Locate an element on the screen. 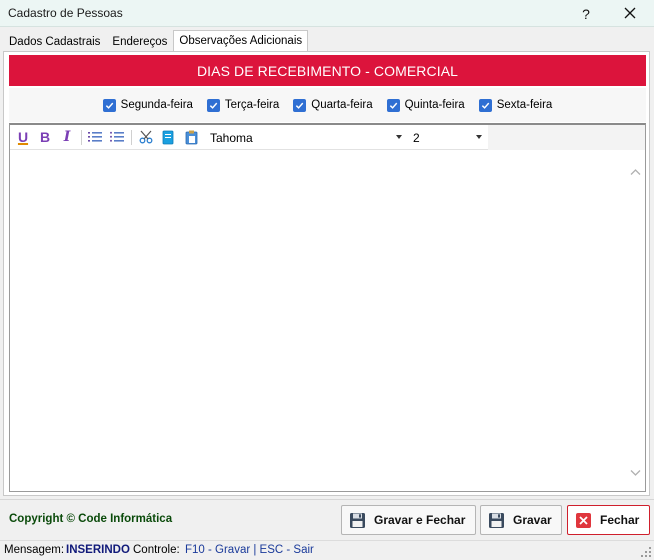 This screenshot has height=560, width=654. bold-icon: B is located at coordinates (45, 137).